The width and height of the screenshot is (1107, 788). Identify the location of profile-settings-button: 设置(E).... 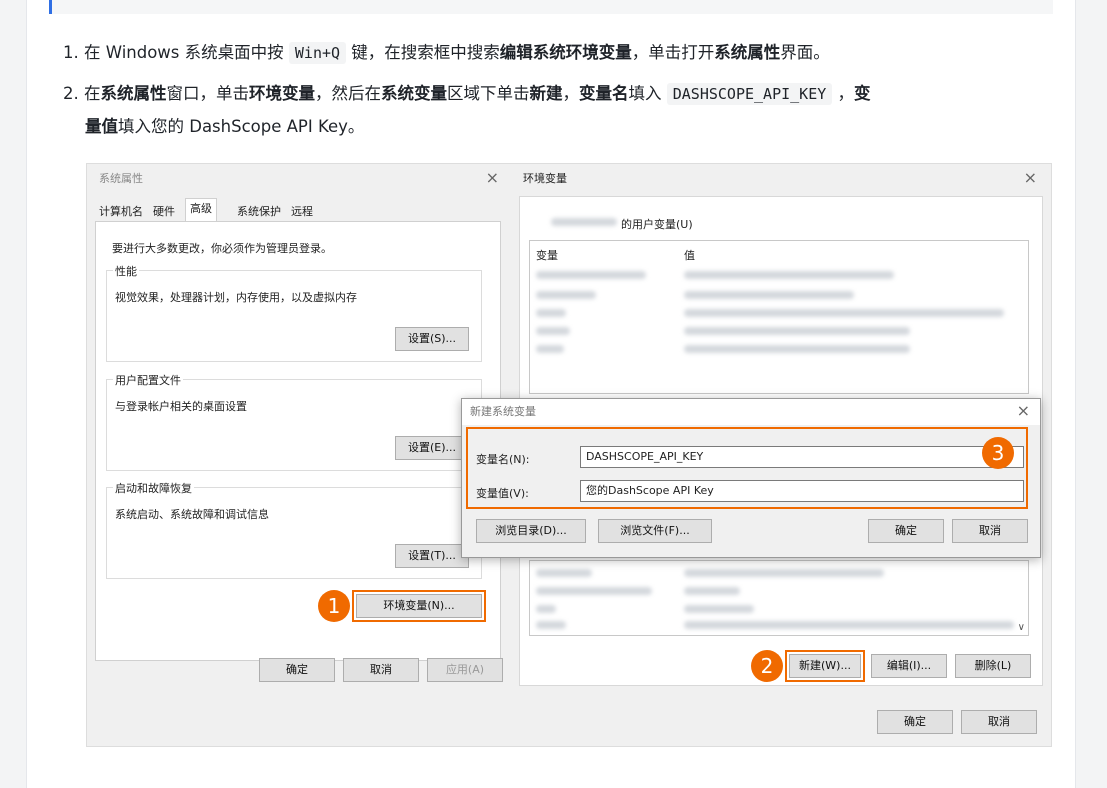
(432, 448).